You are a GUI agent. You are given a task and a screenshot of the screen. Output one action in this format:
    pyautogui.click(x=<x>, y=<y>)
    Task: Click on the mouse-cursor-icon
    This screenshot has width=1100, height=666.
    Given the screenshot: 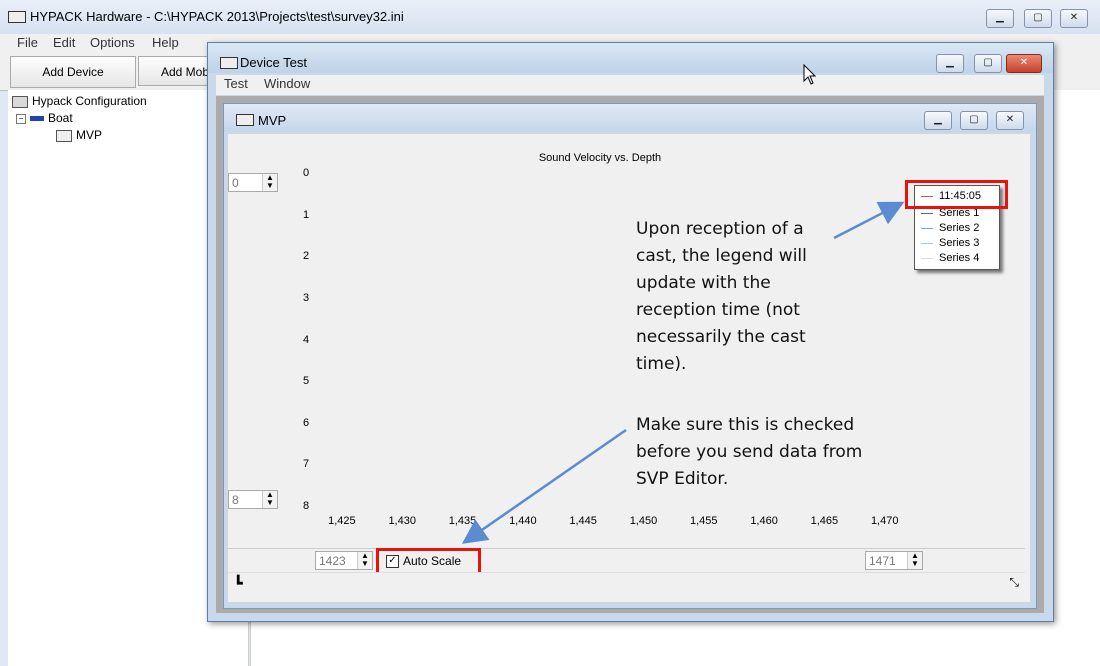 What is the action you would take?
    pyautogui.click(x=810, y=74)
    